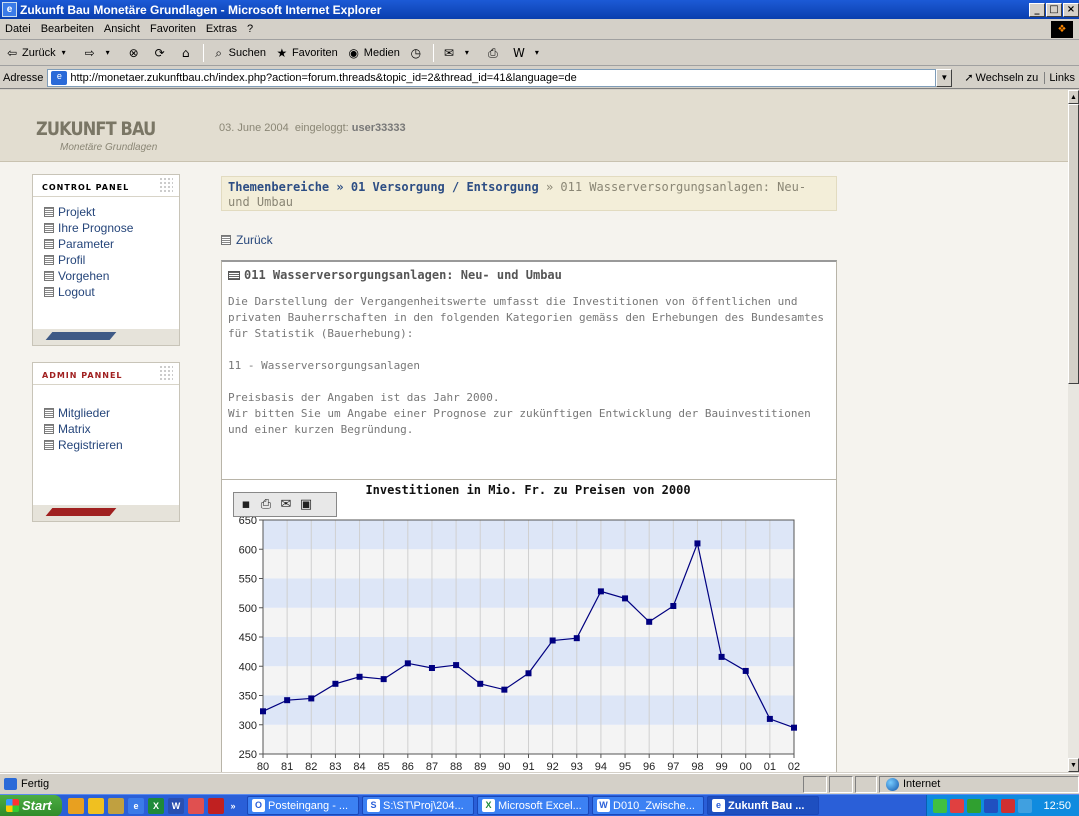  Describe the element at coordinates (156, 805) in the screenshot. I see `excel-icon: X` at that location.